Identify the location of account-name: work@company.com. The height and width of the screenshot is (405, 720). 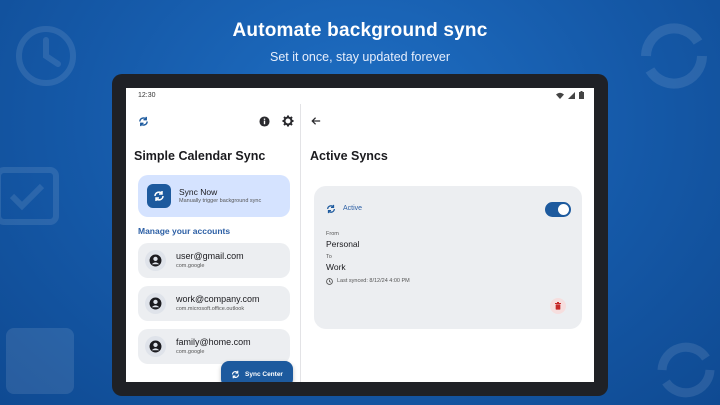
(218, 299).